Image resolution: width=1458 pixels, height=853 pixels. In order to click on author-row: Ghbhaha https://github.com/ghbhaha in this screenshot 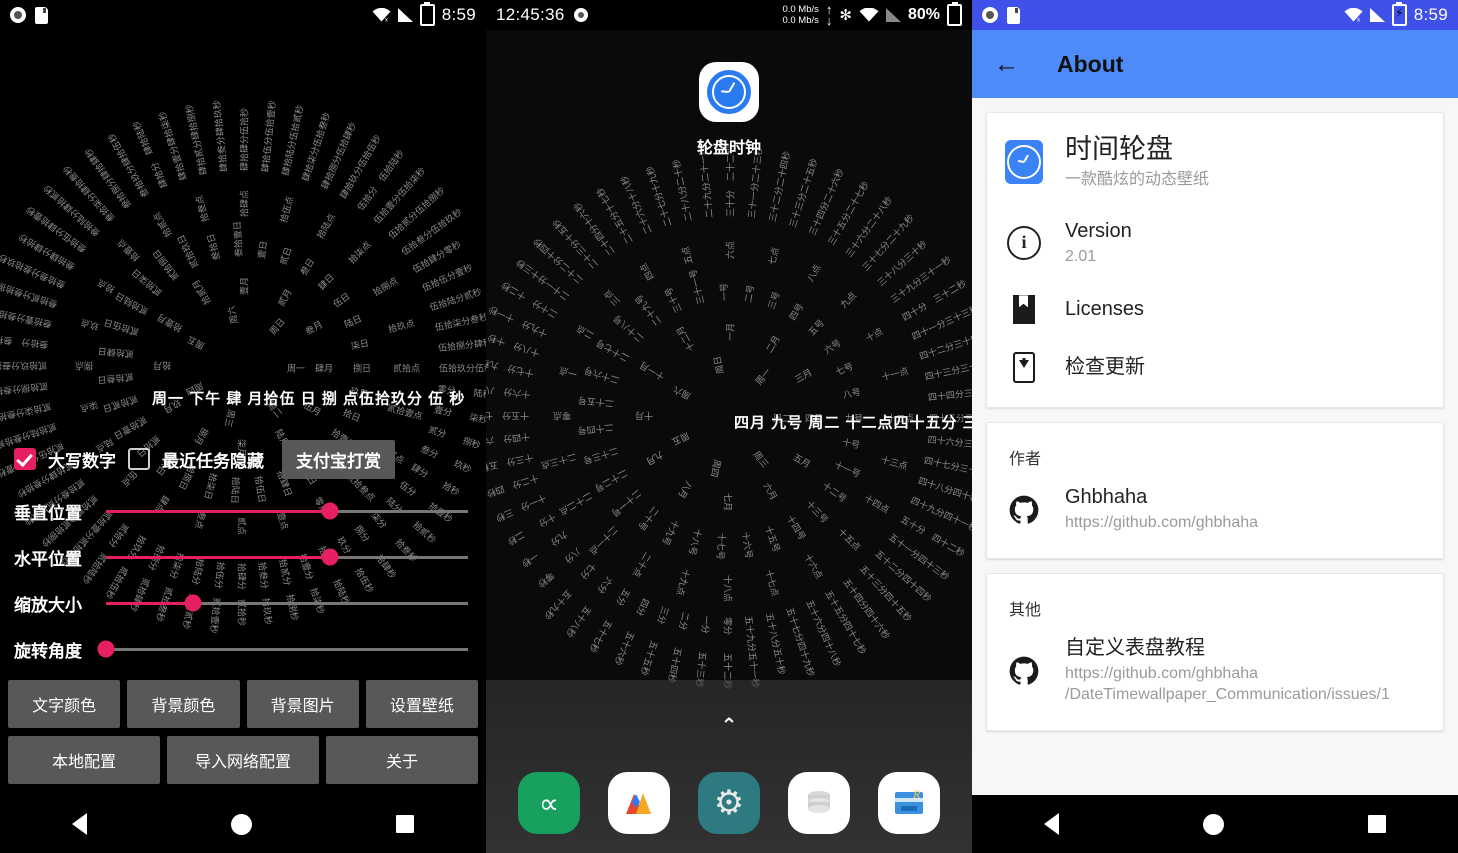, I will do `click(1215, 509)`.